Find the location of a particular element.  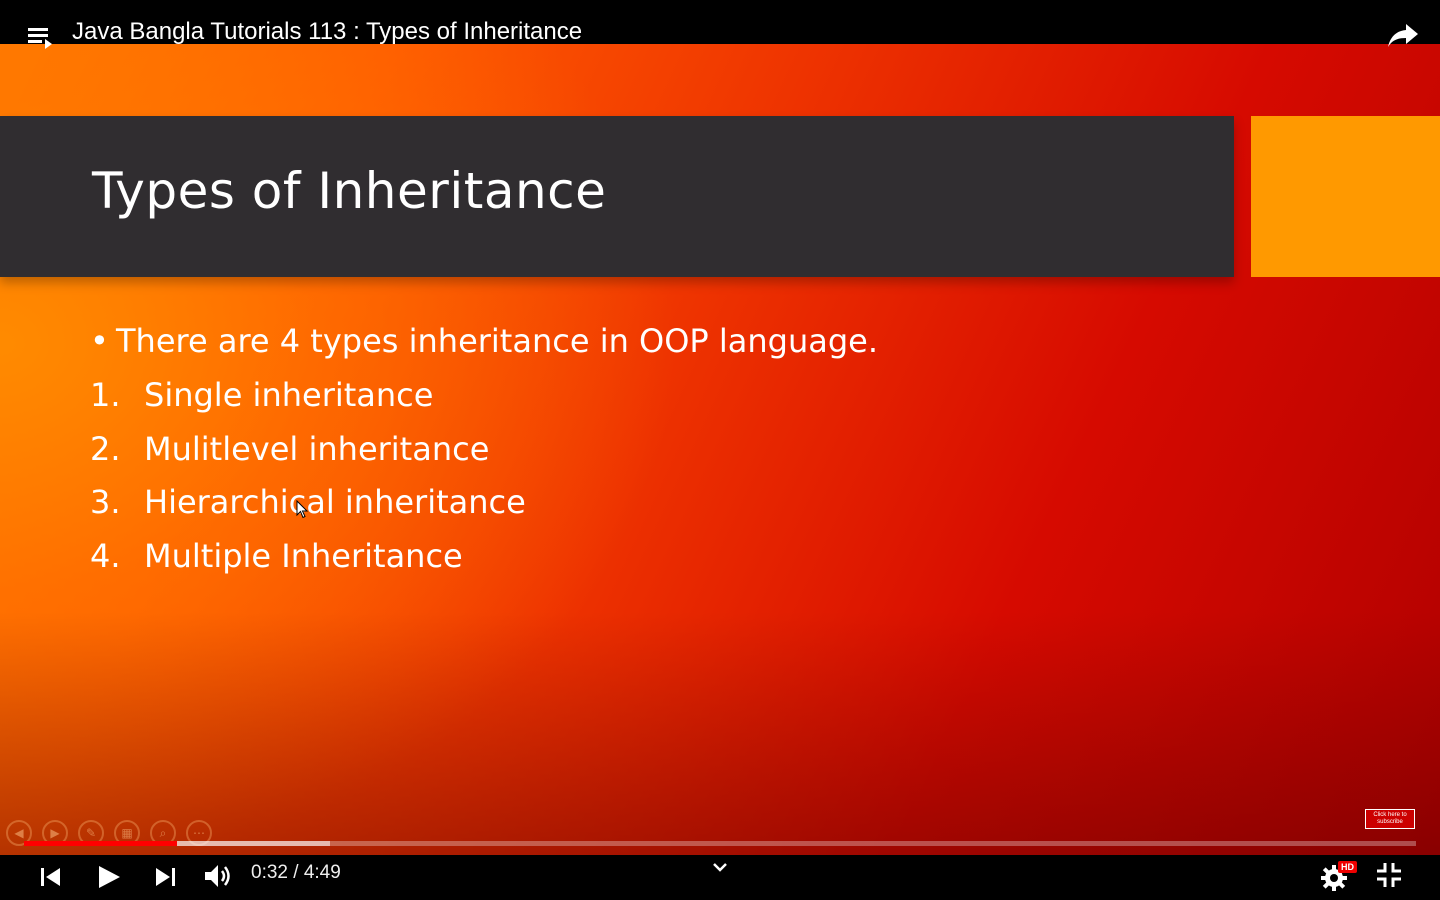

mouse-cursor-icon is located at coordinates (302, 509).